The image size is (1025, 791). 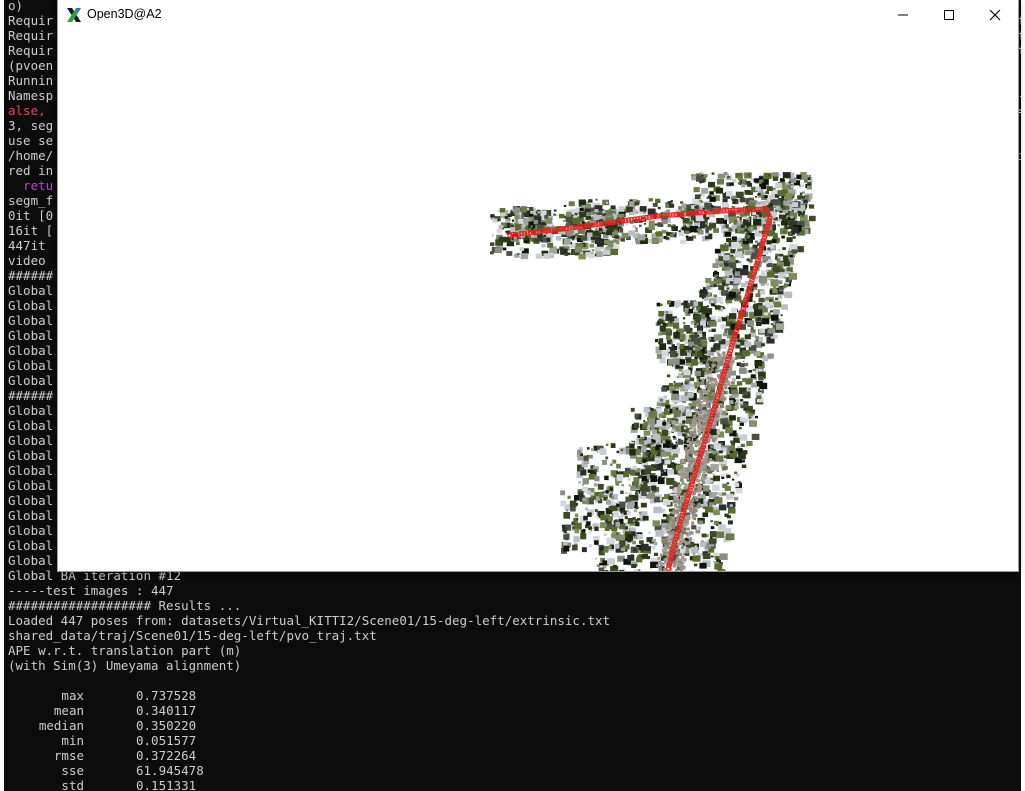 I want to click on maximize-button, so click(x=949, y=15).